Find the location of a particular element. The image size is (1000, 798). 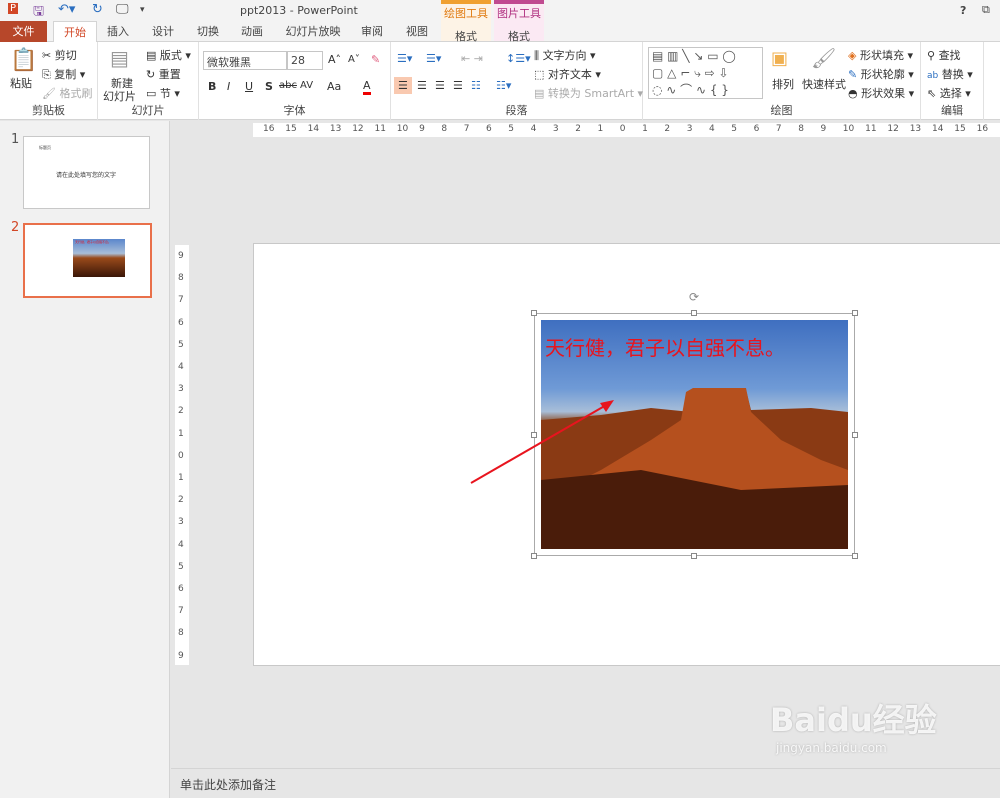

distribute-icon: ☷ is located at coordinates (476, 85).